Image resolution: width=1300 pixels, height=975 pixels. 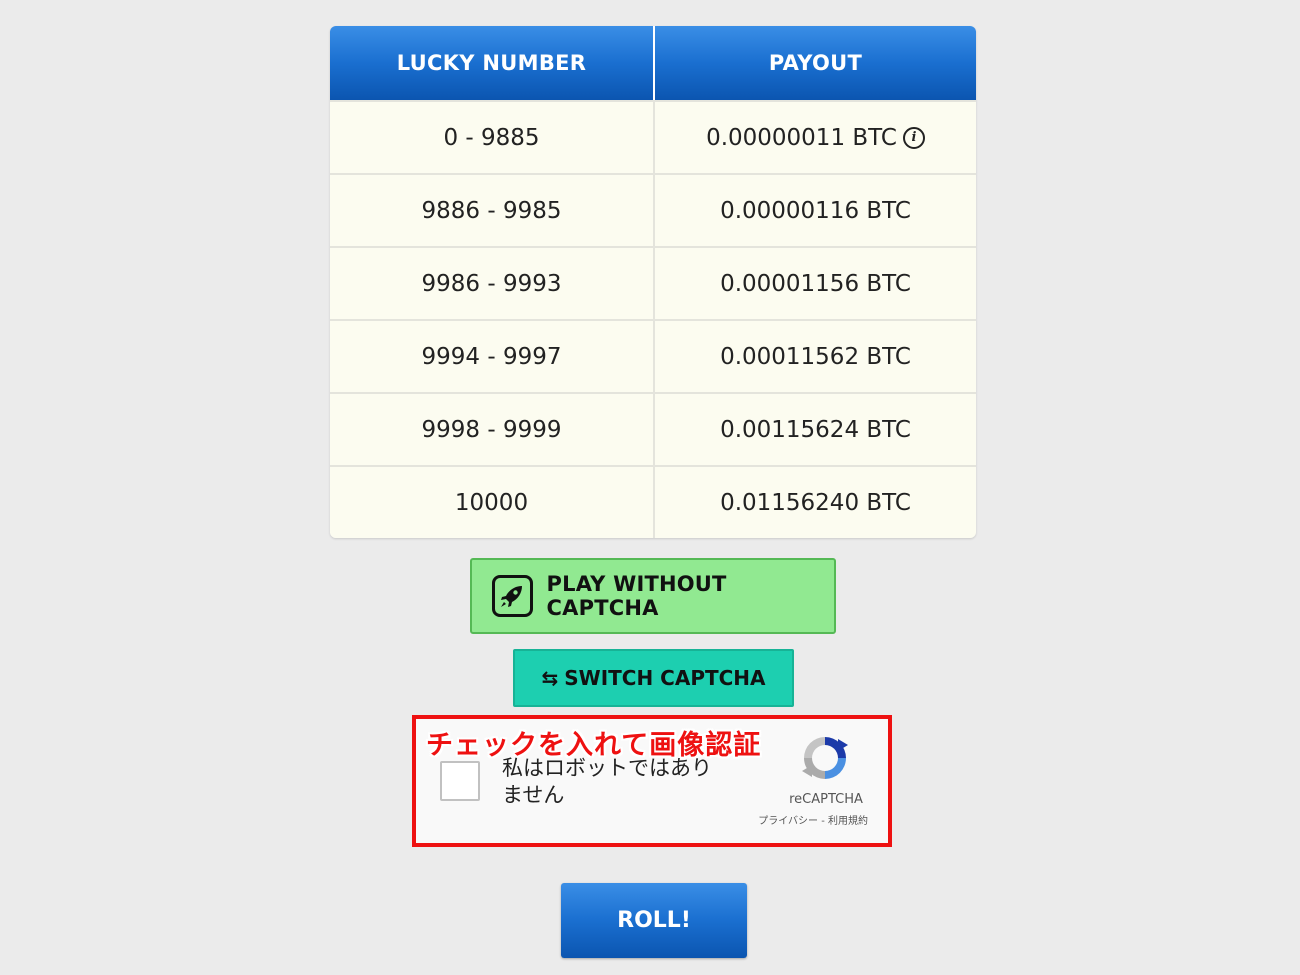 I want to click on lucky-number-cell: 9994 - 9997, so click(x=492, y=355).